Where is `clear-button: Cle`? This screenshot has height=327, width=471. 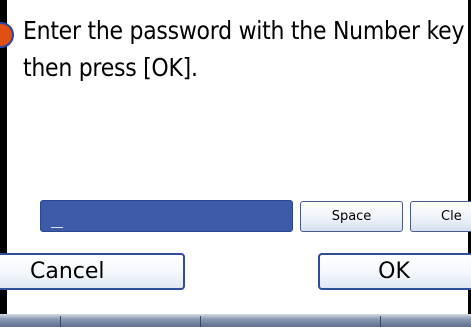
clear-button: Cle is located at coordinates (440, 216).